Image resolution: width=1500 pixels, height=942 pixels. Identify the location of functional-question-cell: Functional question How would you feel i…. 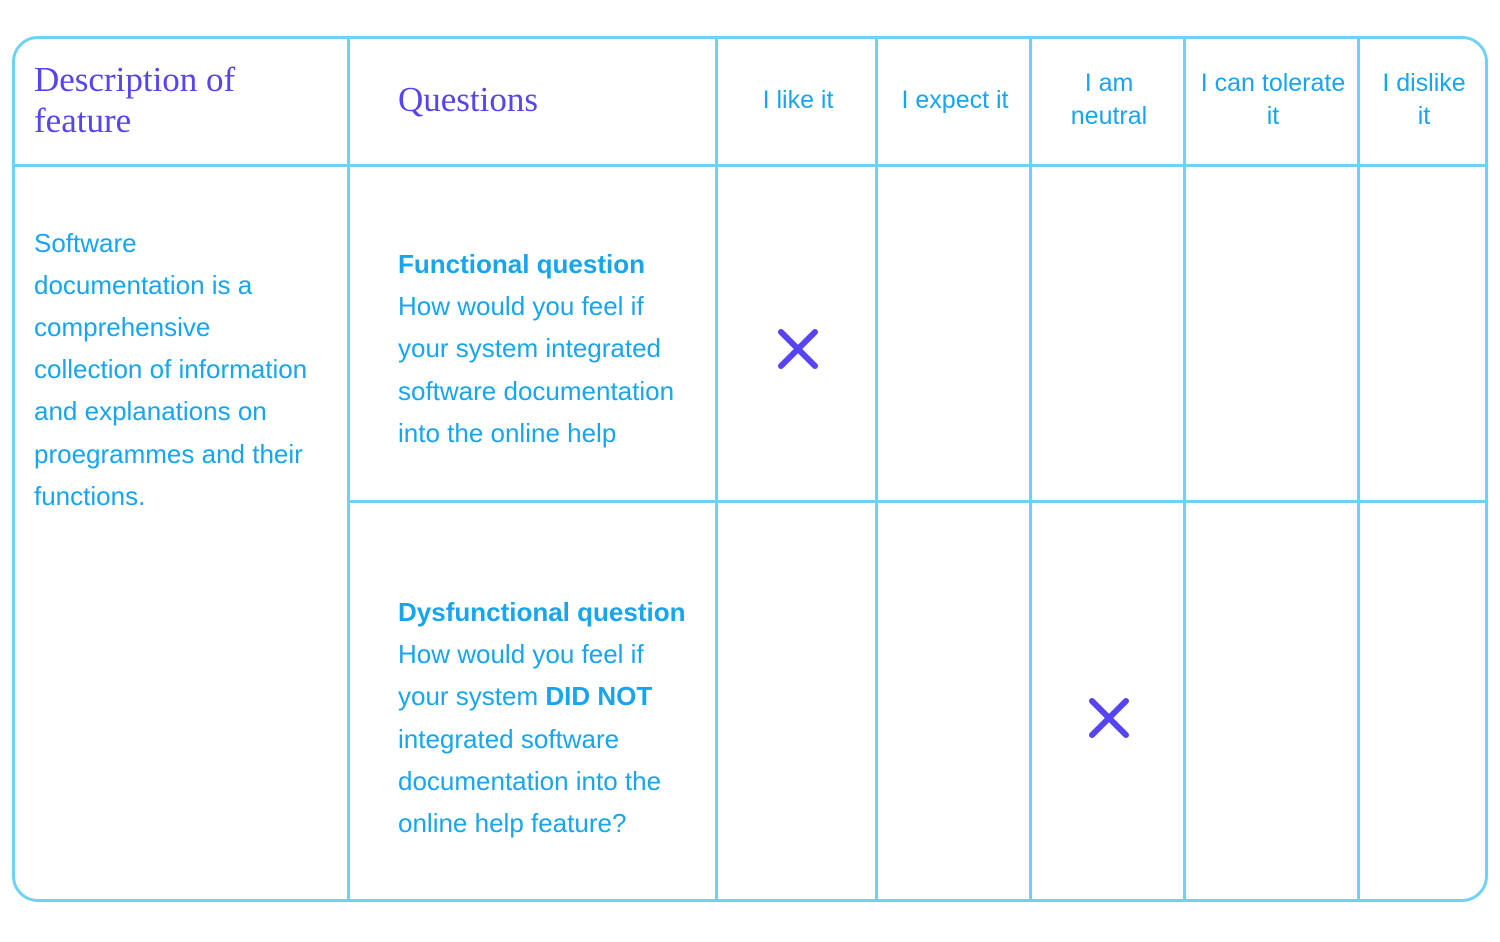
(534, 348).